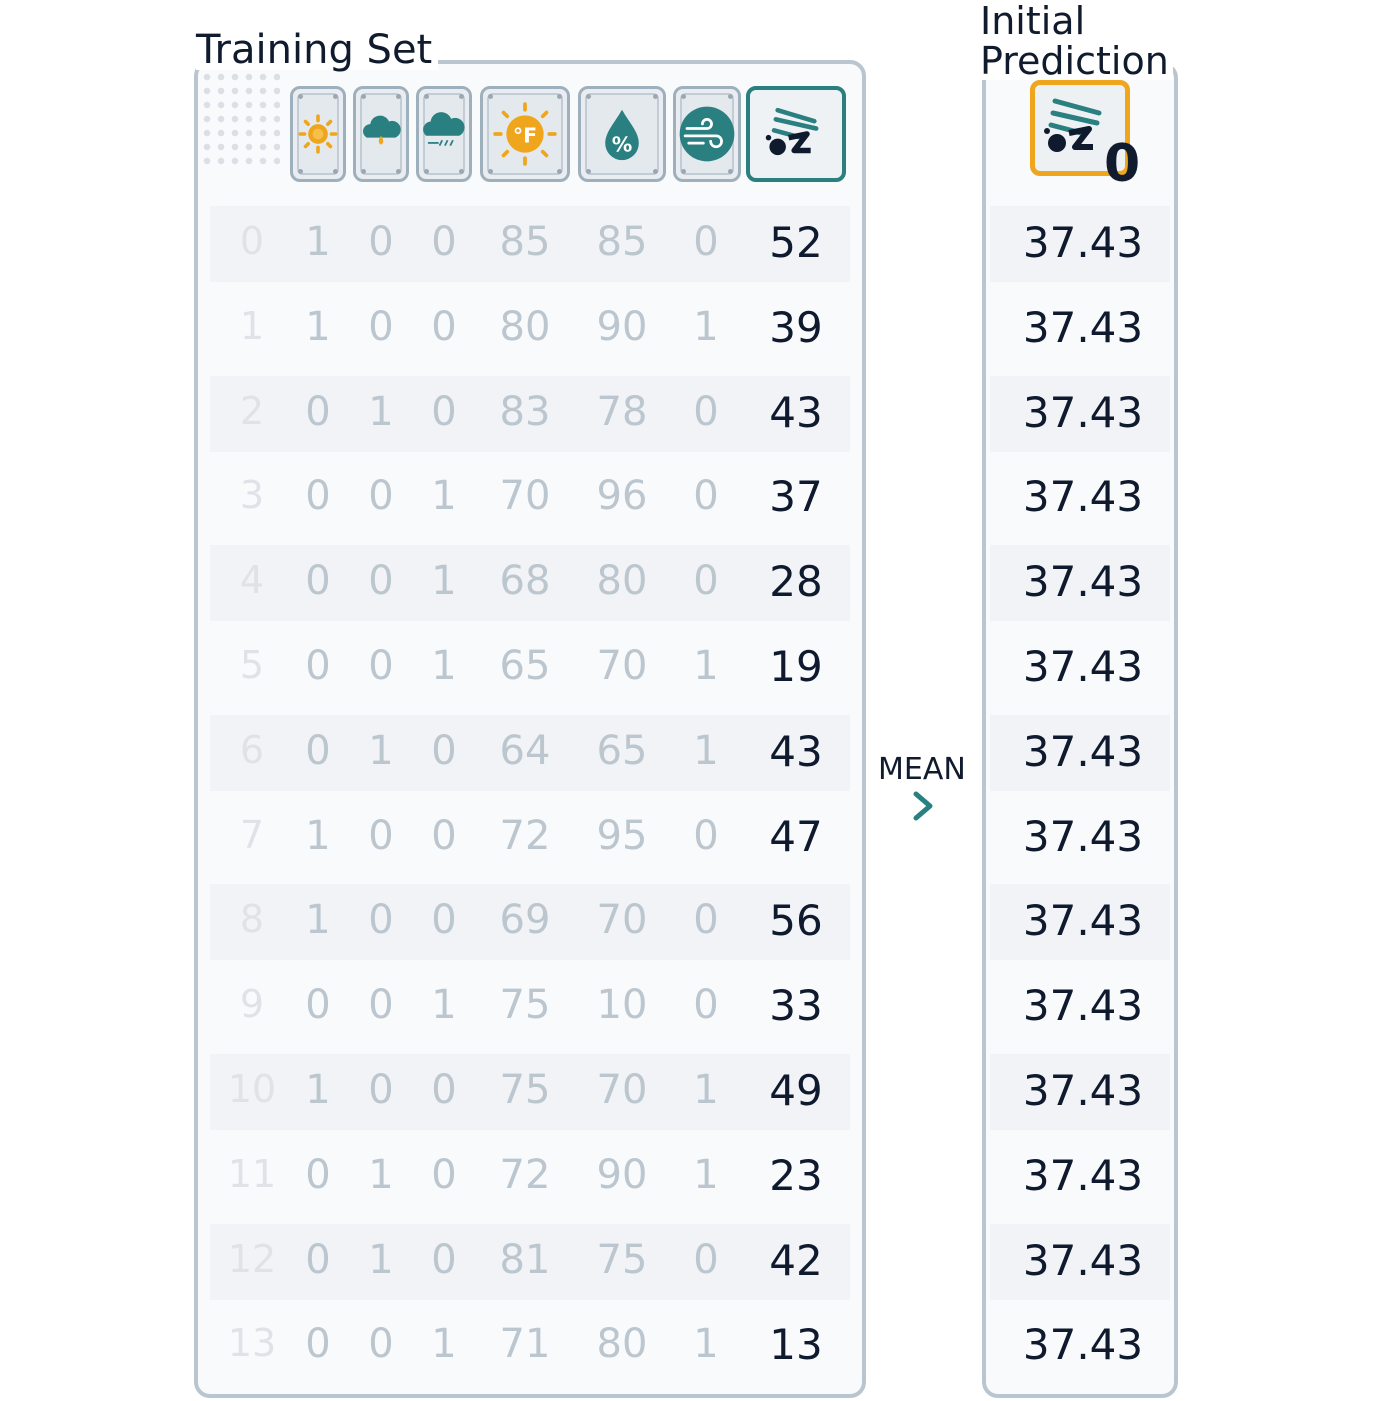 This screenshot has height=1401, width=1400. I want to click on wind-icon, so click(707, 134).